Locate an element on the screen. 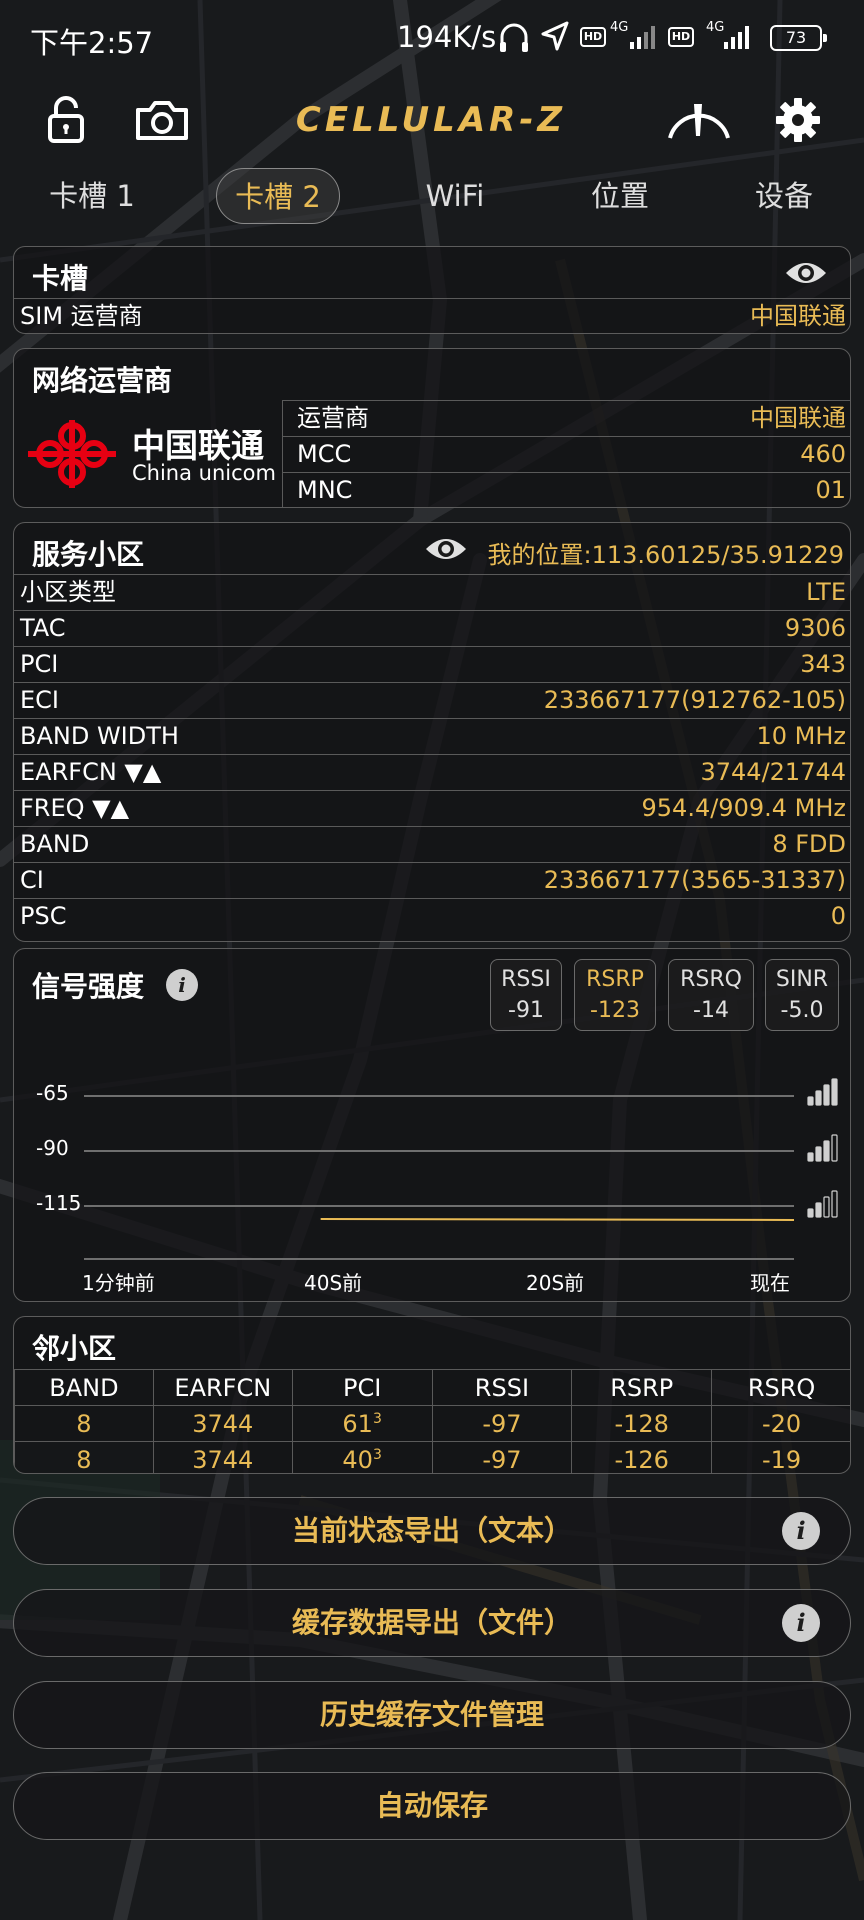 This screenshot has width=864, height=1920. export-file-label: 缓存数据导出（文件） is located at coordinates (431, 1622).